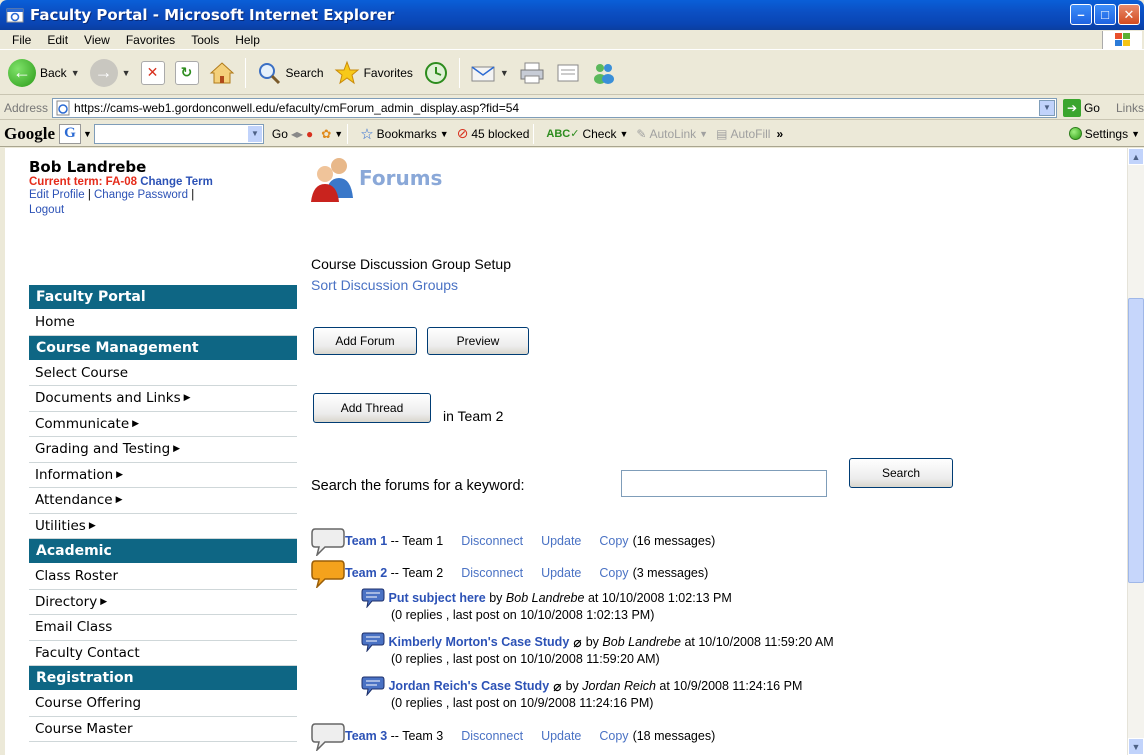  I want to click on home-button, so click(222, 73).